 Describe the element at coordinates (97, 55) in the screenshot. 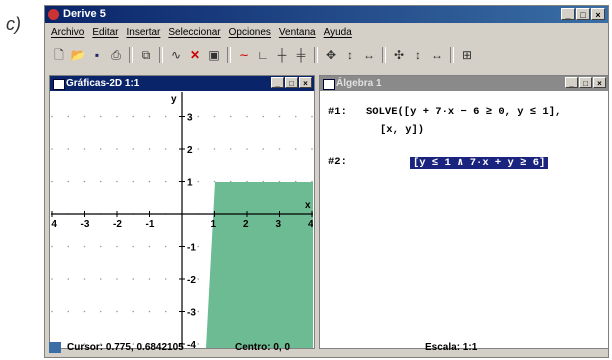

I see `save-icon: ▪` at that location.